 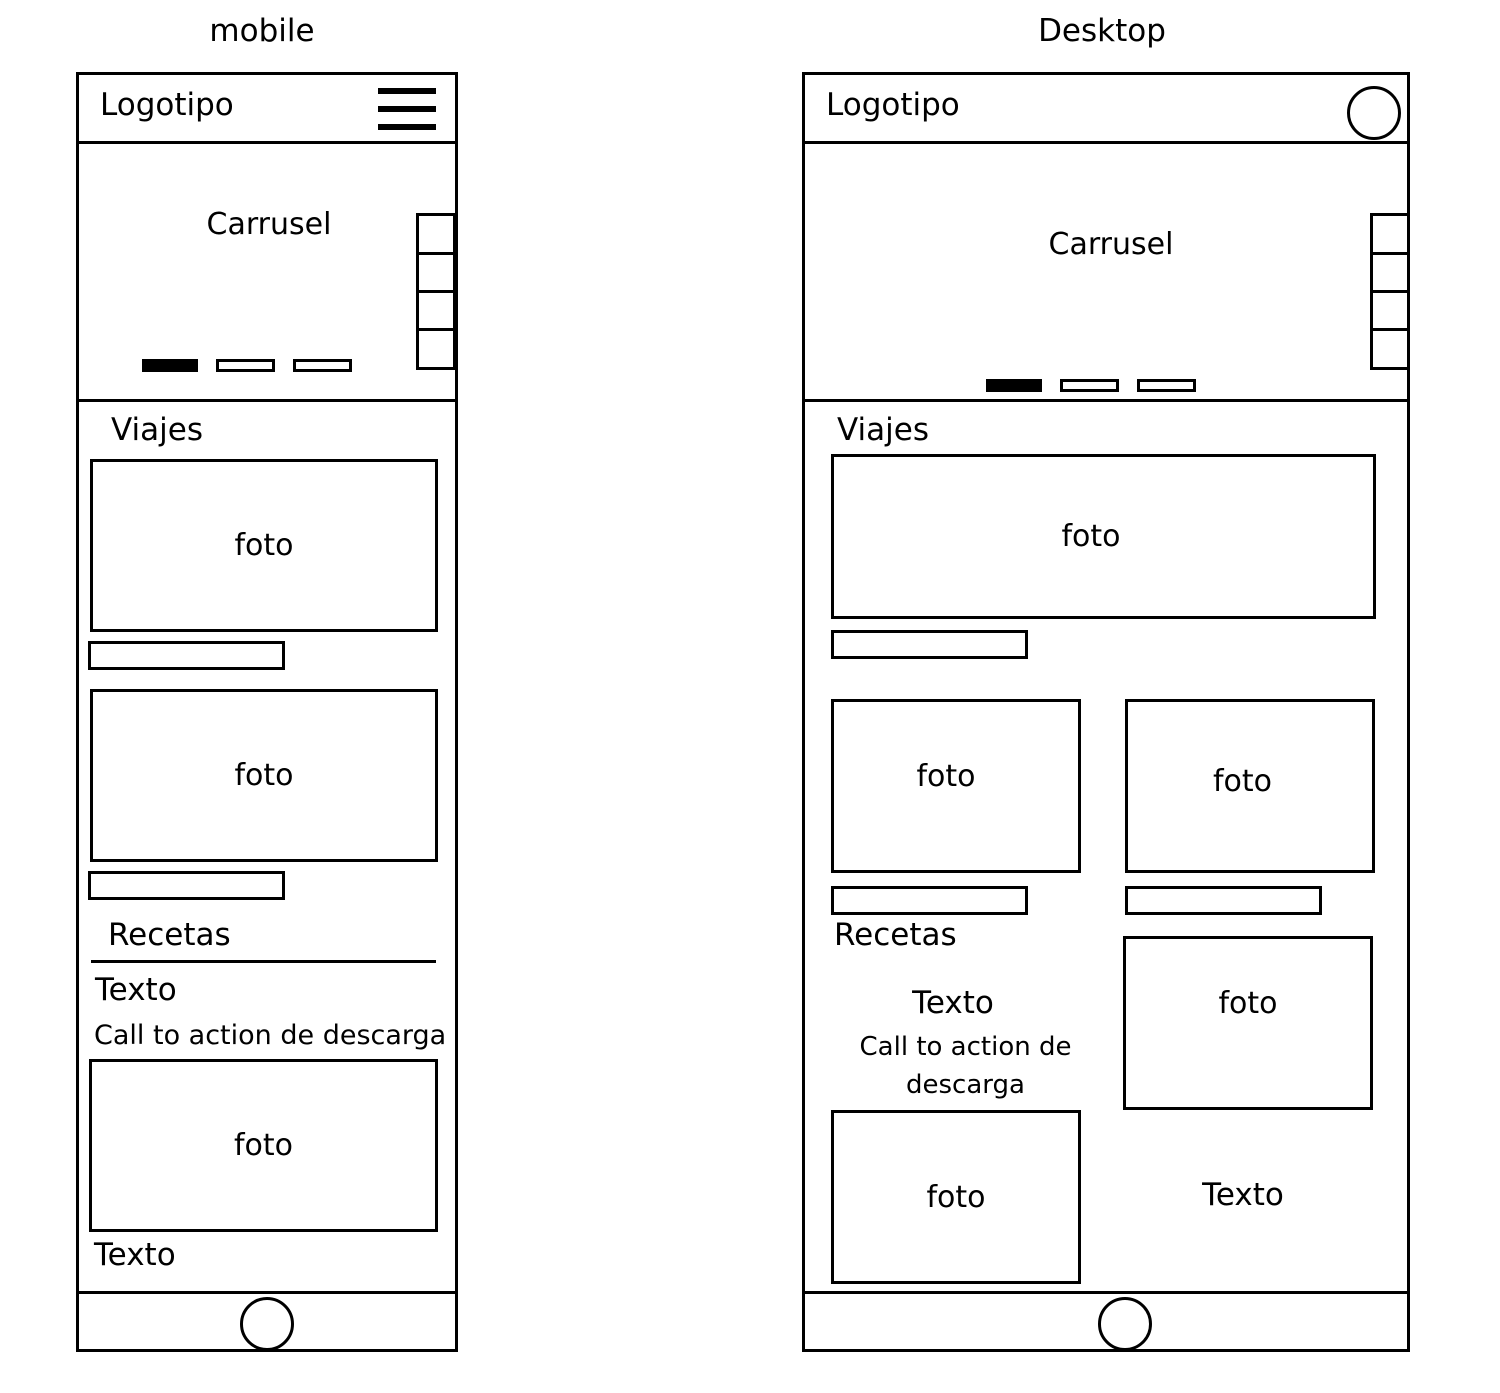 What do you see at coordinates (407, 110) in the screenshot?
I see `hamburger-icon` at bounding box center [407, 110].